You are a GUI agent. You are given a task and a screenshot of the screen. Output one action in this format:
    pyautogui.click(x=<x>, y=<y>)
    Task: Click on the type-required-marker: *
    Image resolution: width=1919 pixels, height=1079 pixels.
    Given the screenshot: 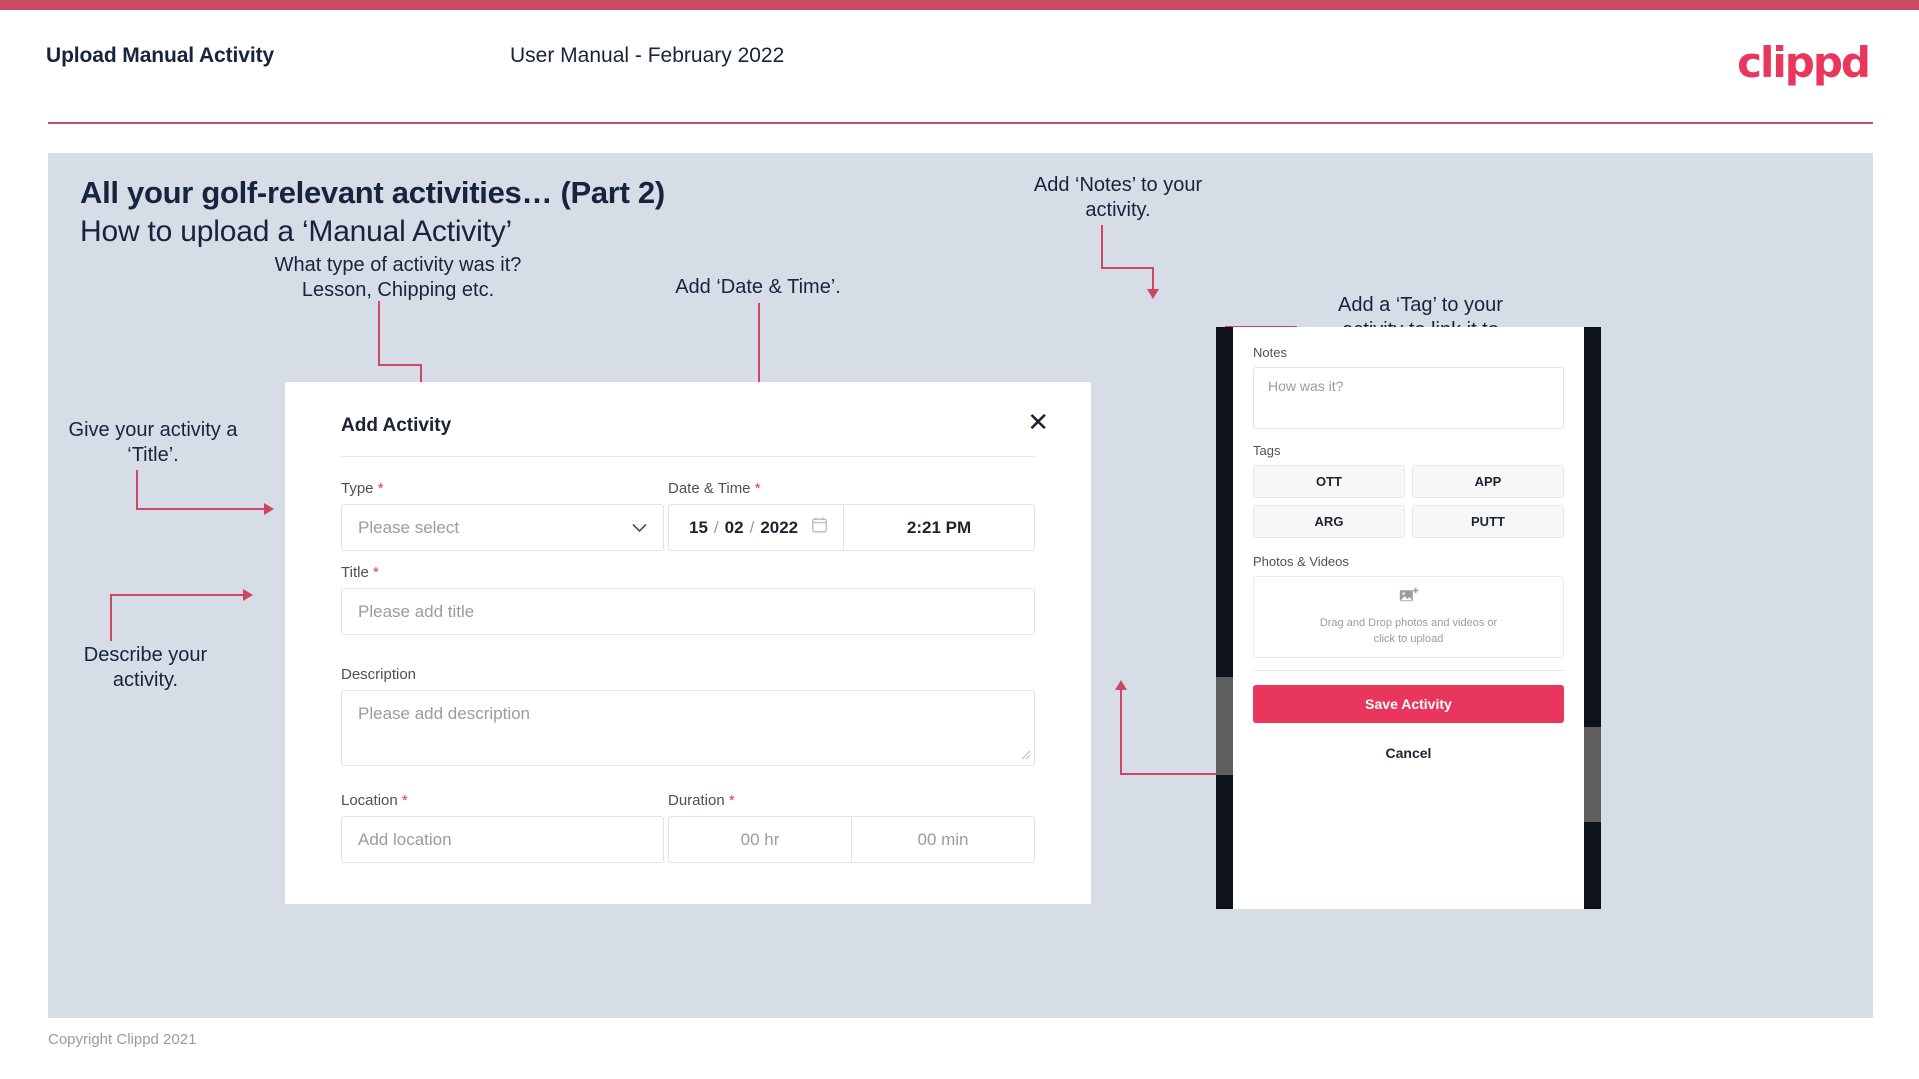 What is the action you would take?
    pyautogui.click(x=380, y=488)
    